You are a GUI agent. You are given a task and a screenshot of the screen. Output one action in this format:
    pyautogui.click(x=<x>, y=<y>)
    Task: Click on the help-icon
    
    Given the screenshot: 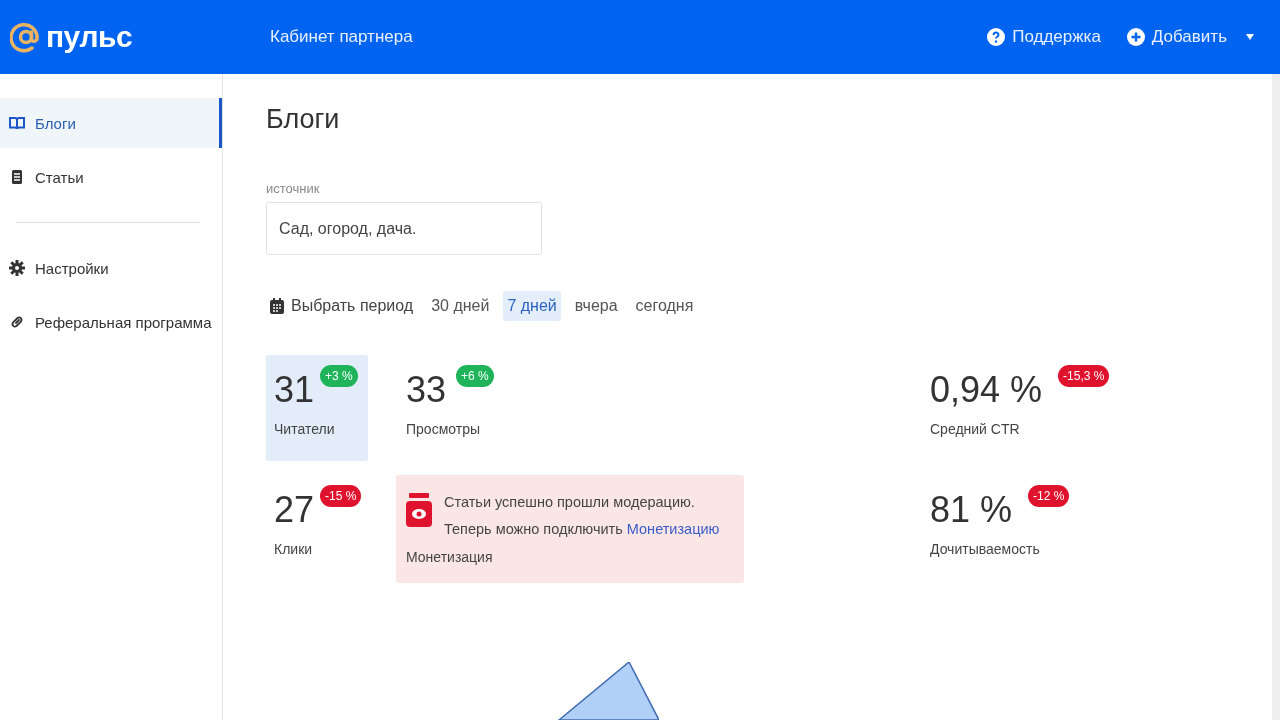 What is the action you would take?
    pyautogui.click(x=996, y=37)
    